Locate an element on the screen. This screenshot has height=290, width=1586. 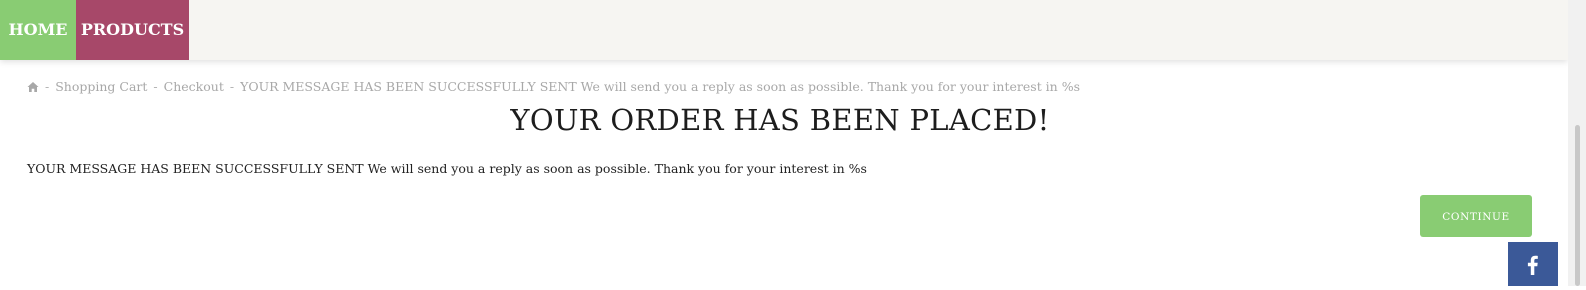
breadcrumb-home is located at coordinates (33, 86).